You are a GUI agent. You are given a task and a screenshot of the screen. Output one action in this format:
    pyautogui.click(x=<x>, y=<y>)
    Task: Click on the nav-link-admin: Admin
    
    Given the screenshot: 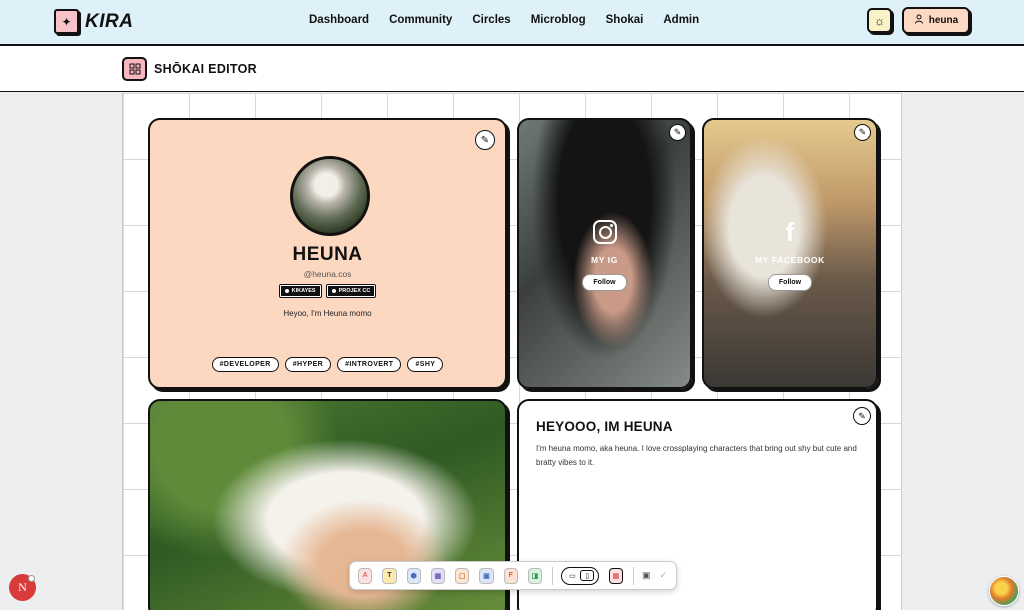 What is the action you would take?
    pyautogui.click(x=681, y=20)
    